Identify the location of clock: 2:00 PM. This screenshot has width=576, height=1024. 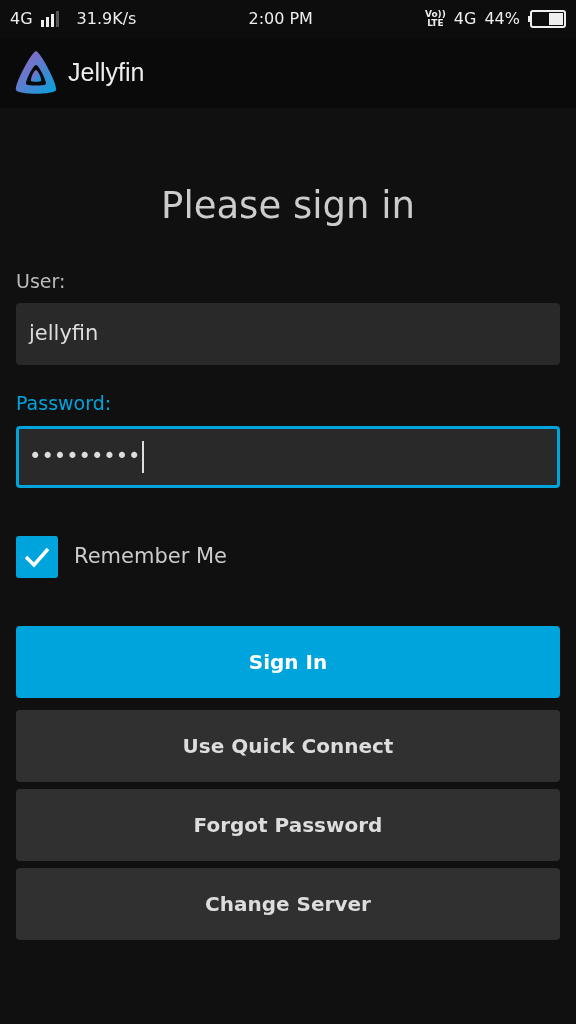
(280, 19).